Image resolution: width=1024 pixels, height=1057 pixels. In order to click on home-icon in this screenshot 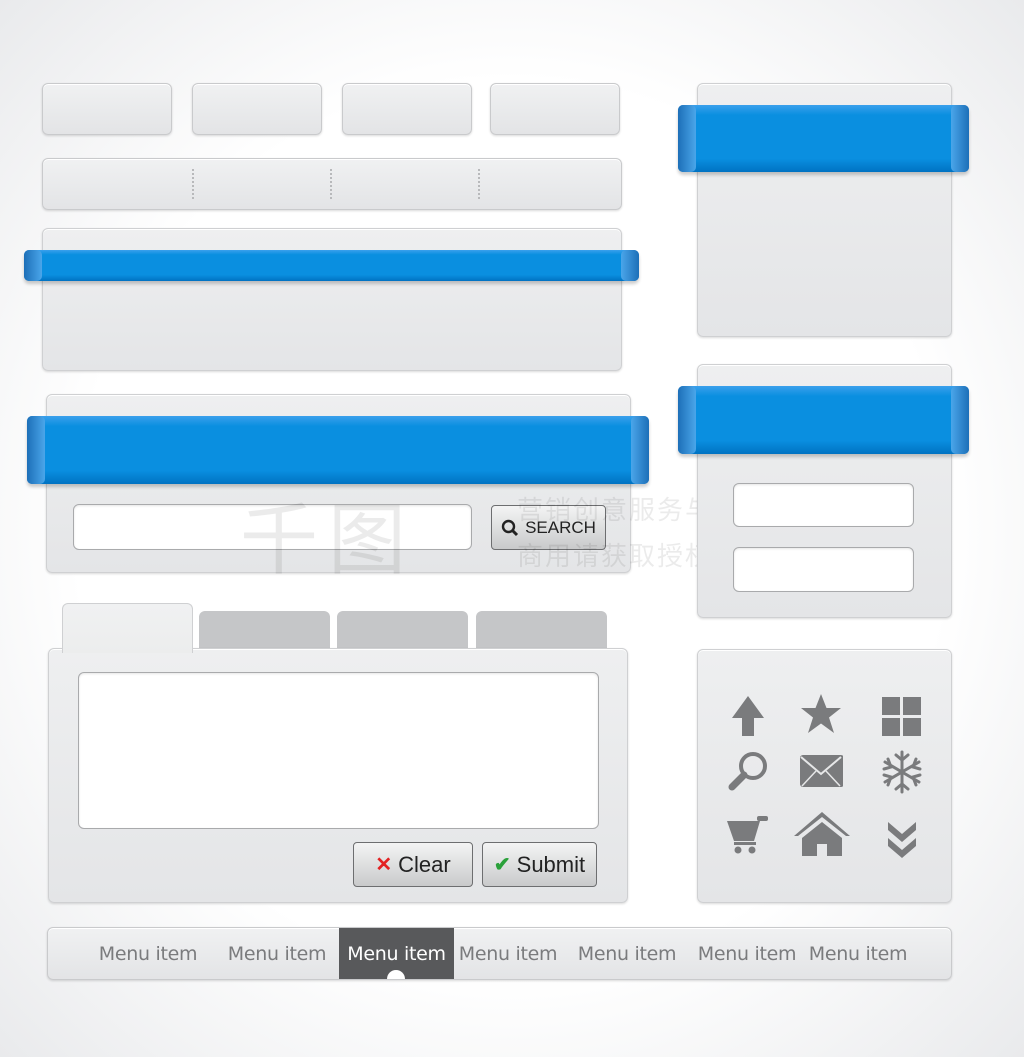, I will do `click(822, 834)`.